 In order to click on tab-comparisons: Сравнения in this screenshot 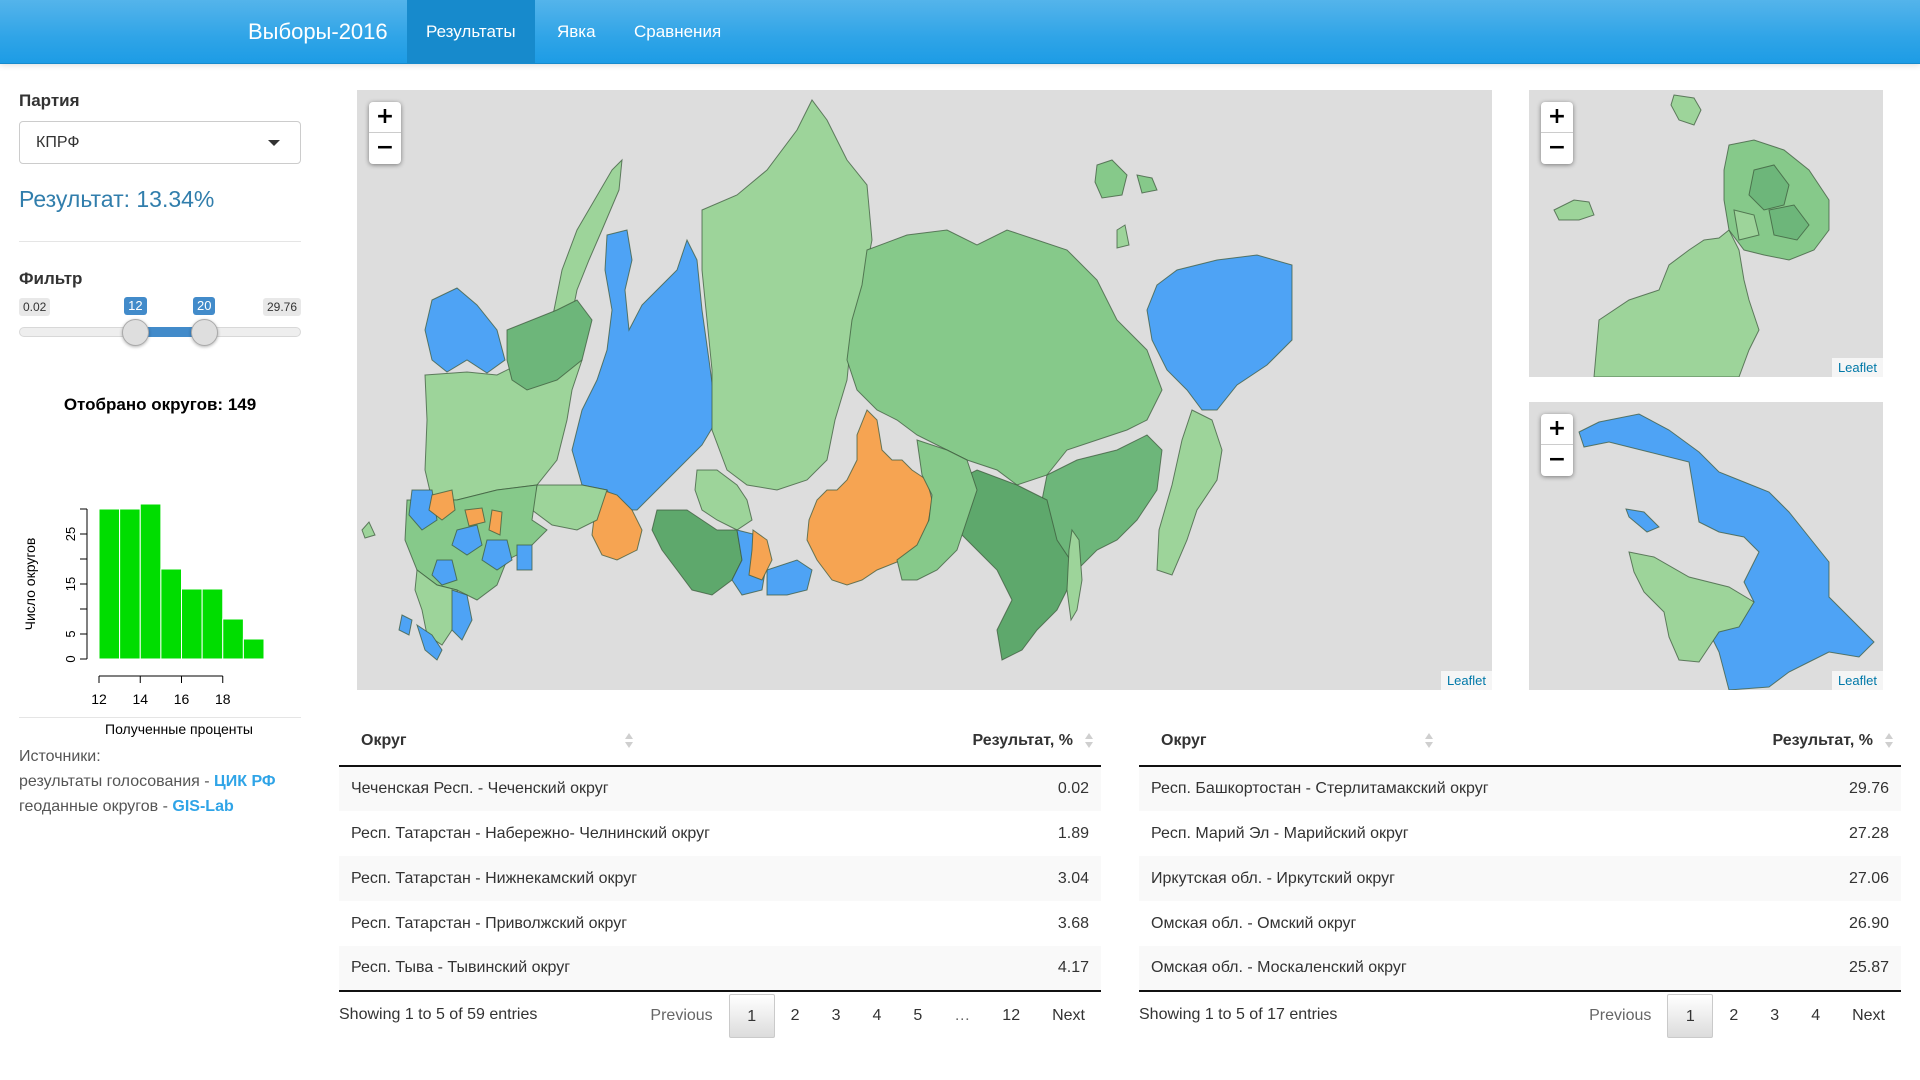, I will do `click(677, 32)`.